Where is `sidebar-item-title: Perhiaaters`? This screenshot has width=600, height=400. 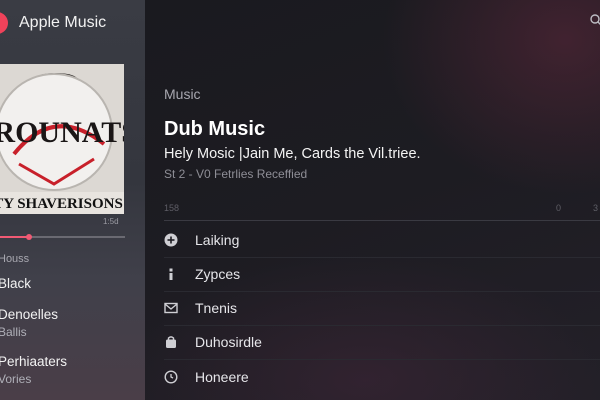
sidebar-item-title: Perhiaaters is located at coordinates (34, 361).